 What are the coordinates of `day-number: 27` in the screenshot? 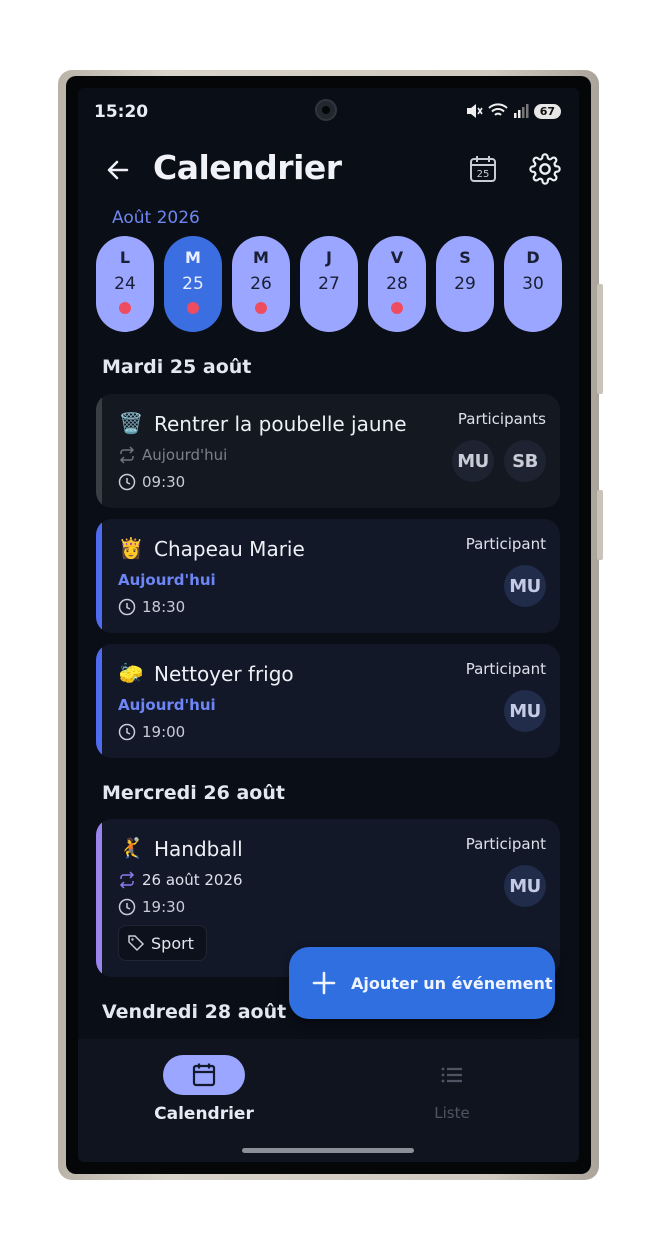 It's located at (329, 284).